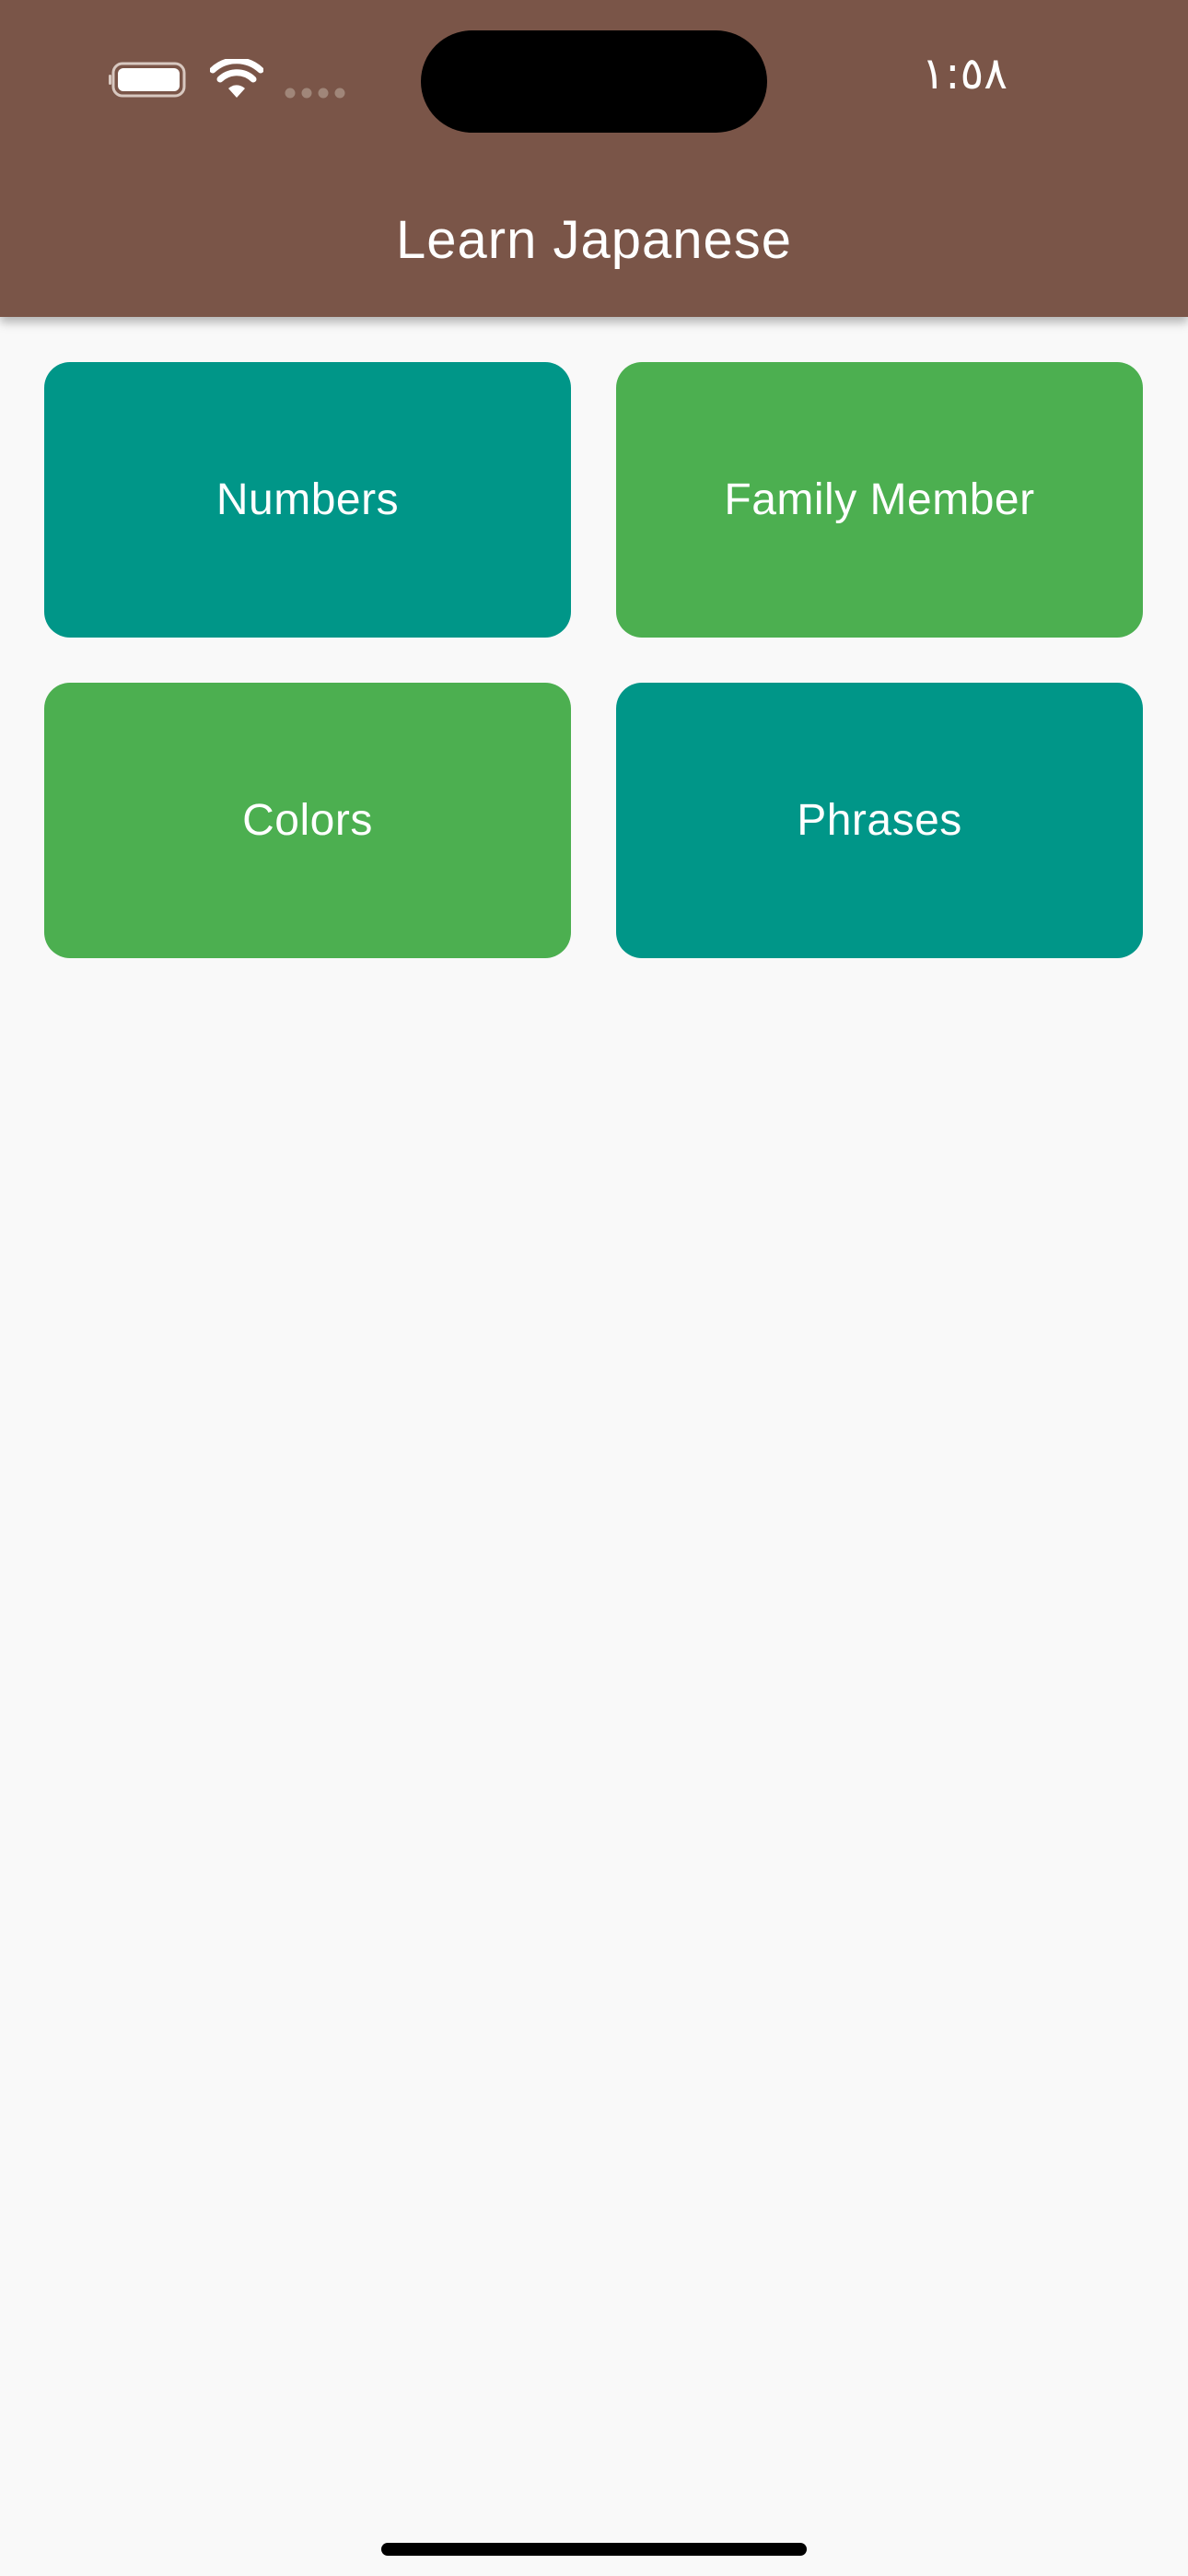  What do you see at coordinates (879, 500) in the screenshot?
I see `family-member-button: Family Member` at bounding box center [879, 500].